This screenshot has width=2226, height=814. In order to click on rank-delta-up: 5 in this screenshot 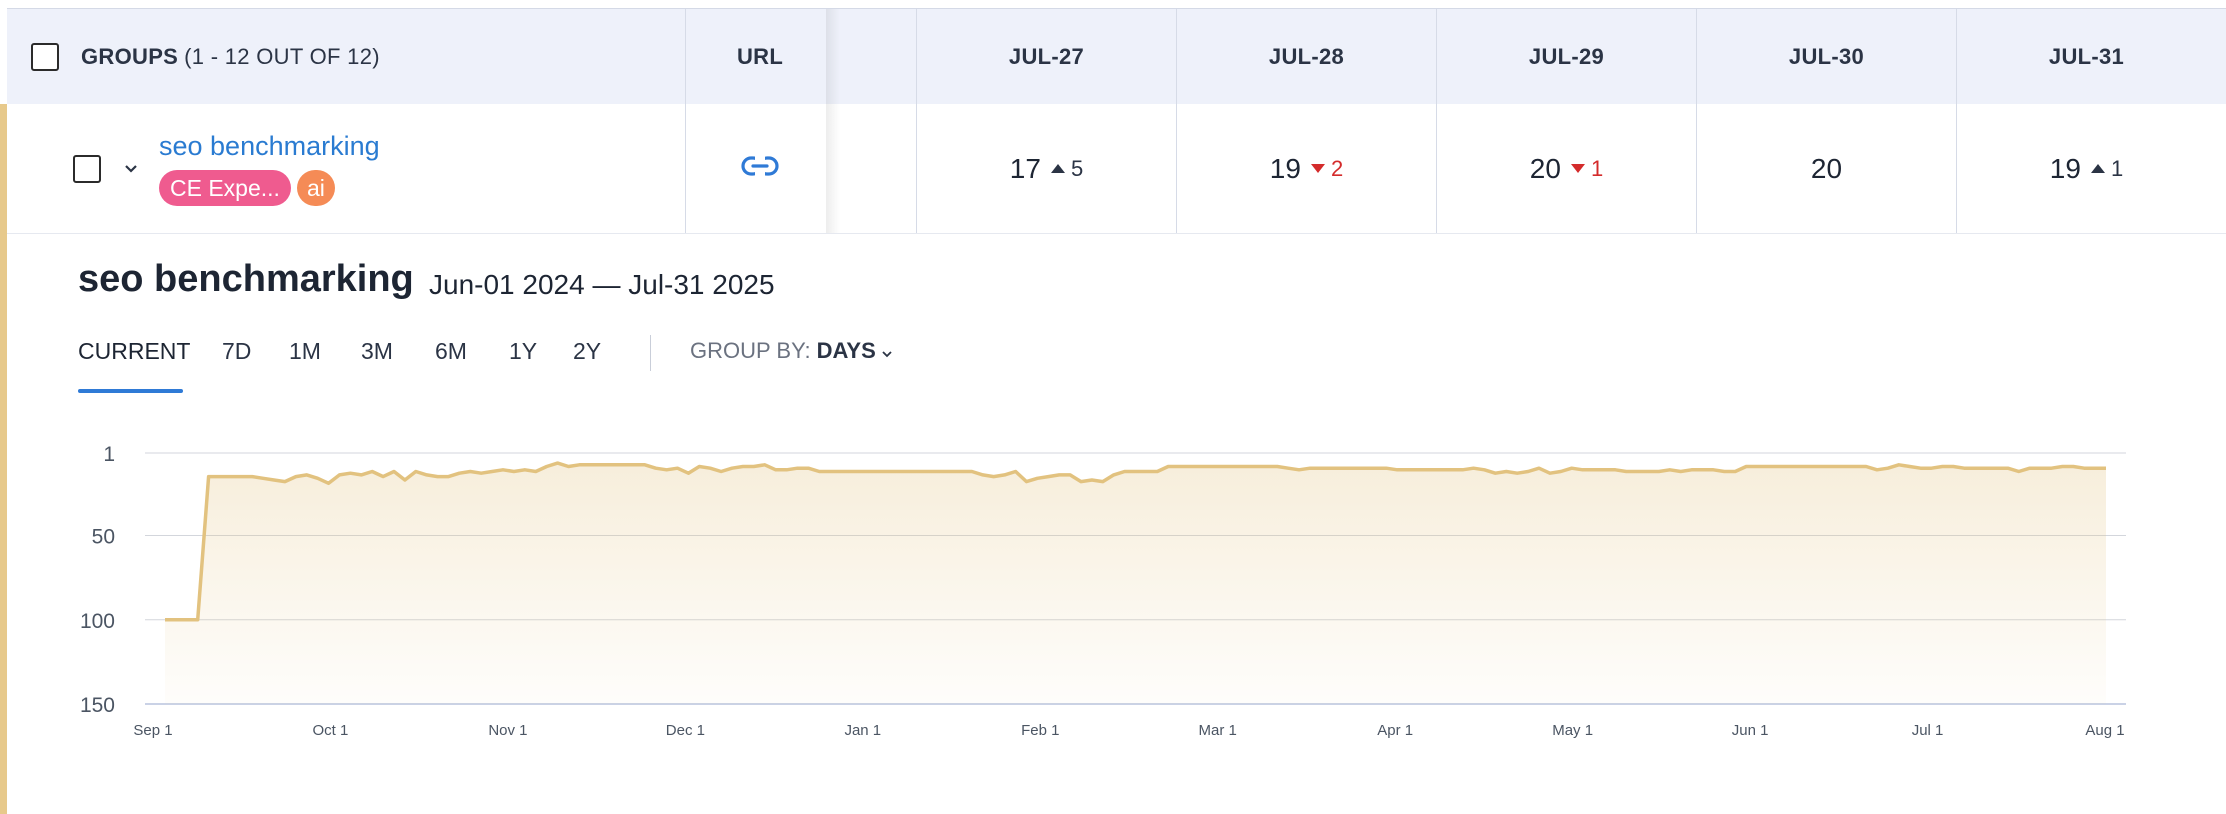, I will do `click(1067, 168)`.